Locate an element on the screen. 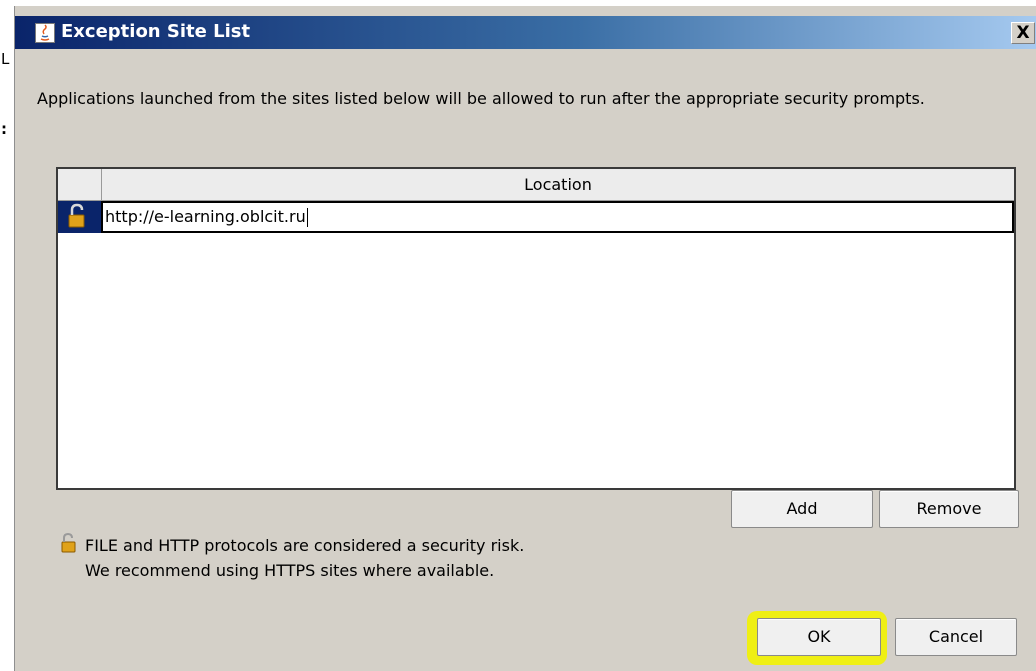  background-text-fragment: L is located at coordinates (5, 59).